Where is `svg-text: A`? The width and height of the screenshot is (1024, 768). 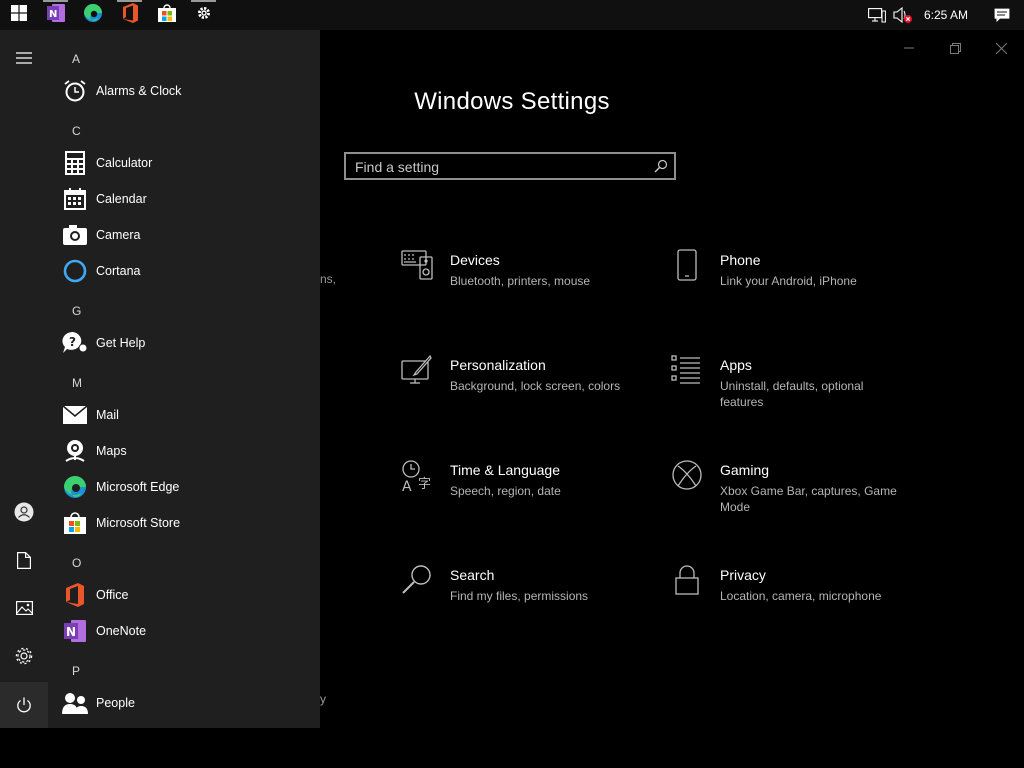
svg-text: A is located at coordinates (407, 486).